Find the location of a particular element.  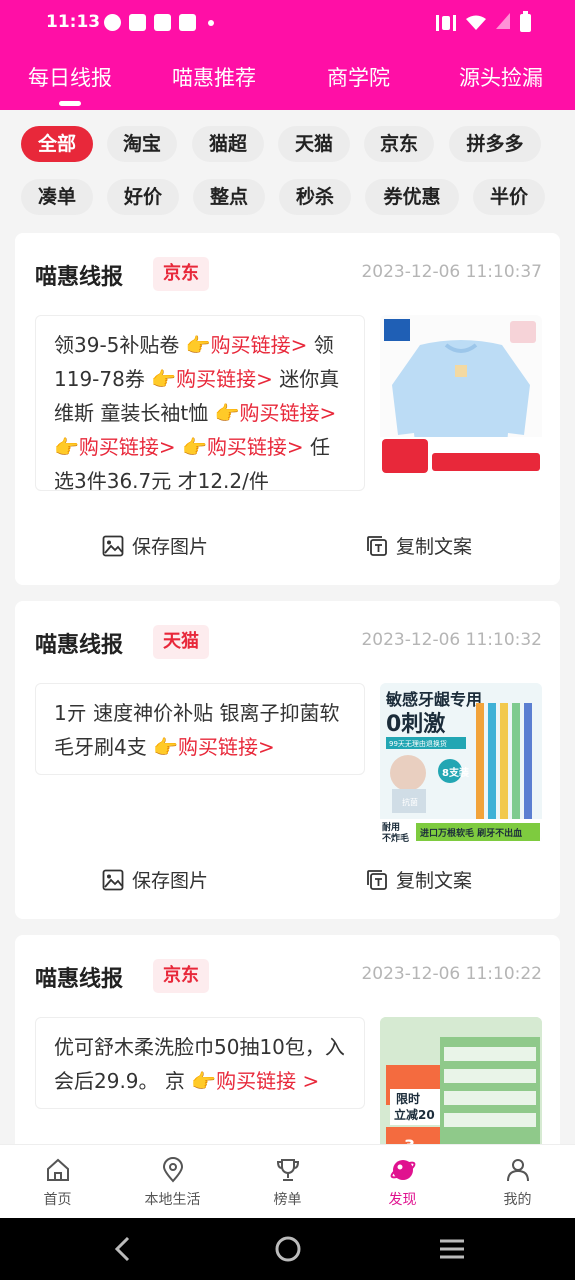

card-timestamp: 2023-12-06 11:10:37 is located at coordinates (451, 272).